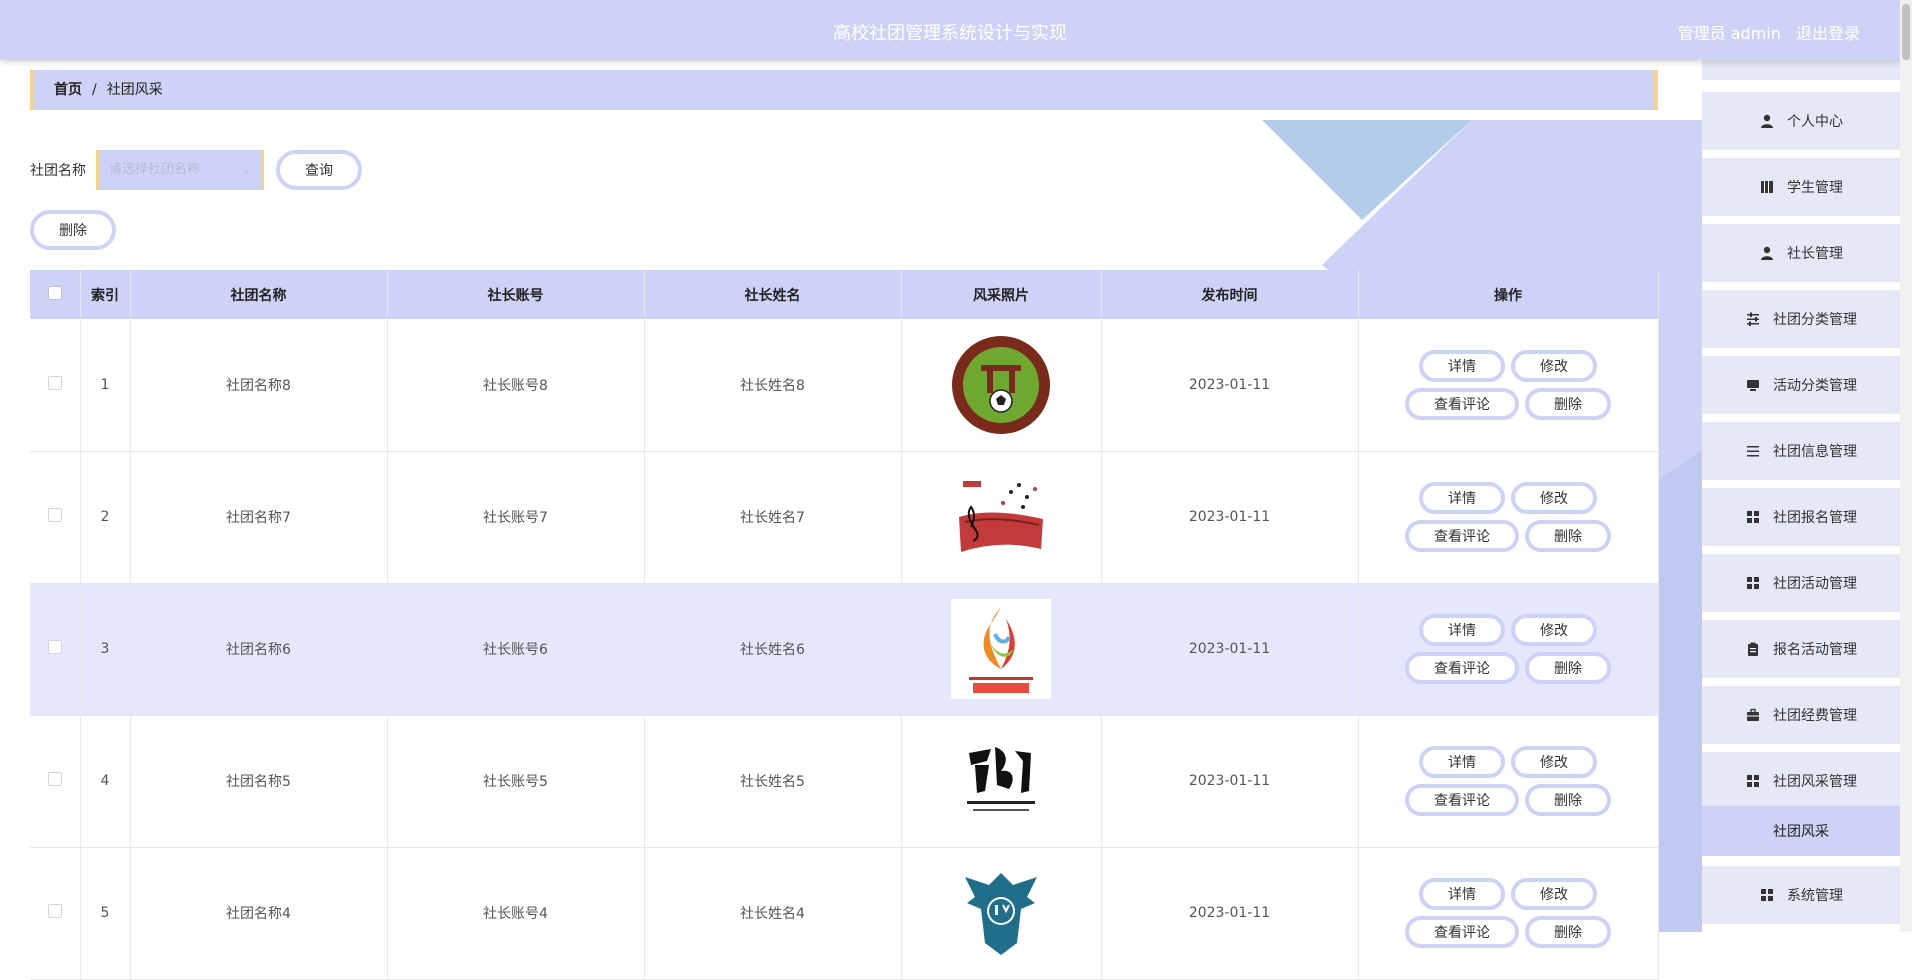  What do you see at coordinates (773, 517) in the screenshot?
I see `leader-name-cell: 社长姓名7` at bounding box center [773, 517].